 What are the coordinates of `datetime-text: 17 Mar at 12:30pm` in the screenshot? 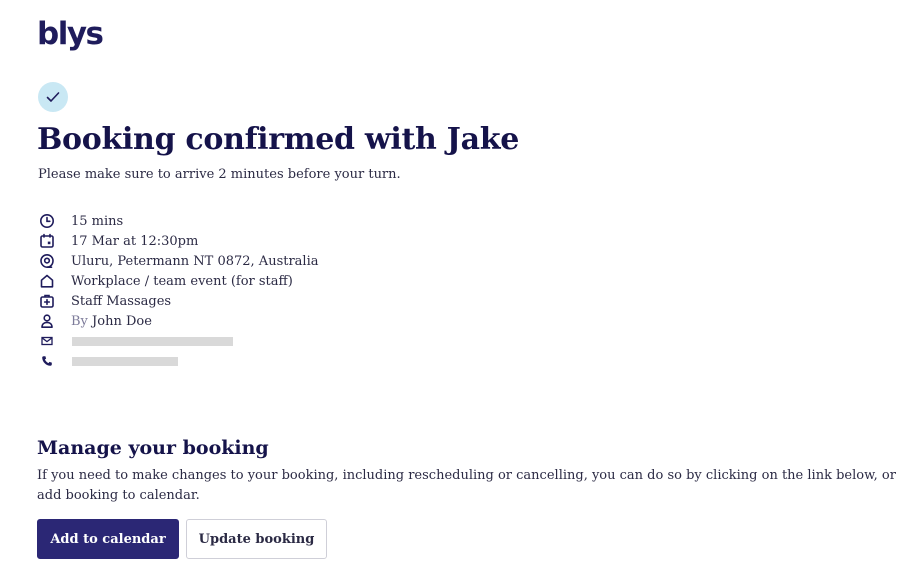 It's located at (135, 241).